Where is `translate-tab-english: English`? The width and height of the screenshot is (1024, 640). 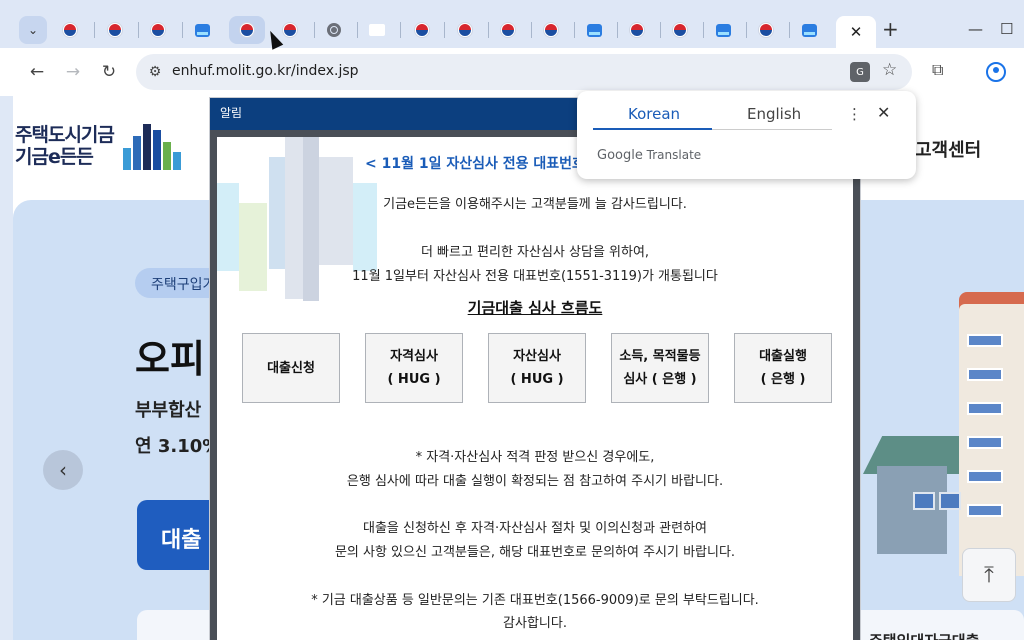
translate-tab-english: English is located at coordinates (774, 114).